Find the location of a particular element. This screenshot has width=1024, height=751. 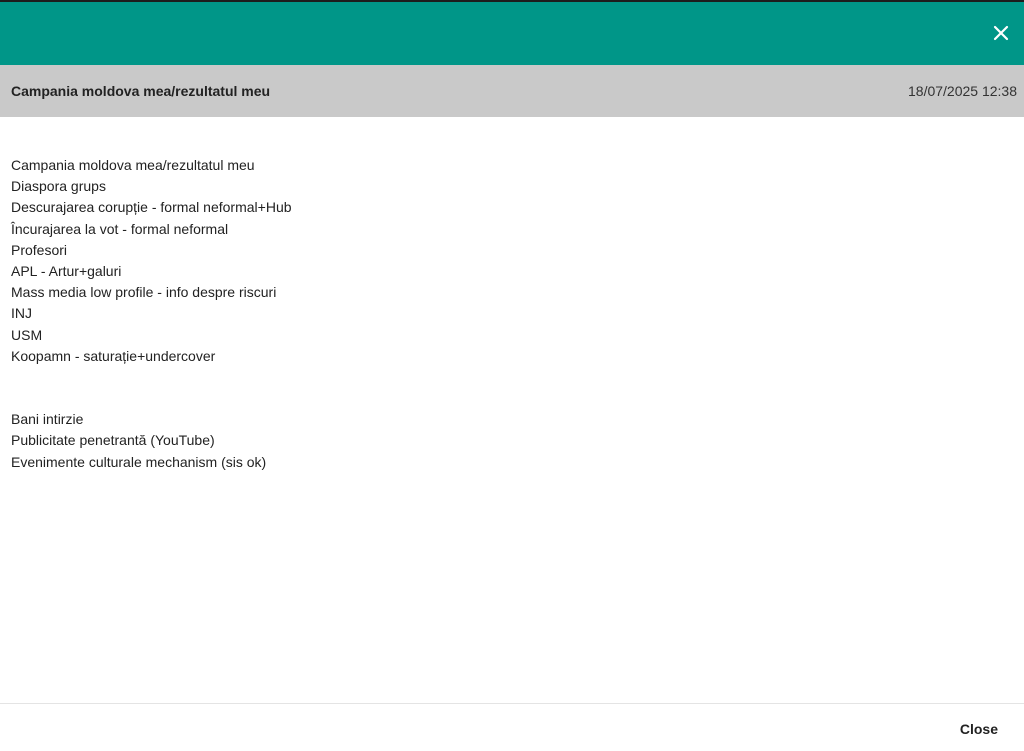

note-line: Evenimente culturale mechanism (sis ok) is located at coordinates (139, 461).